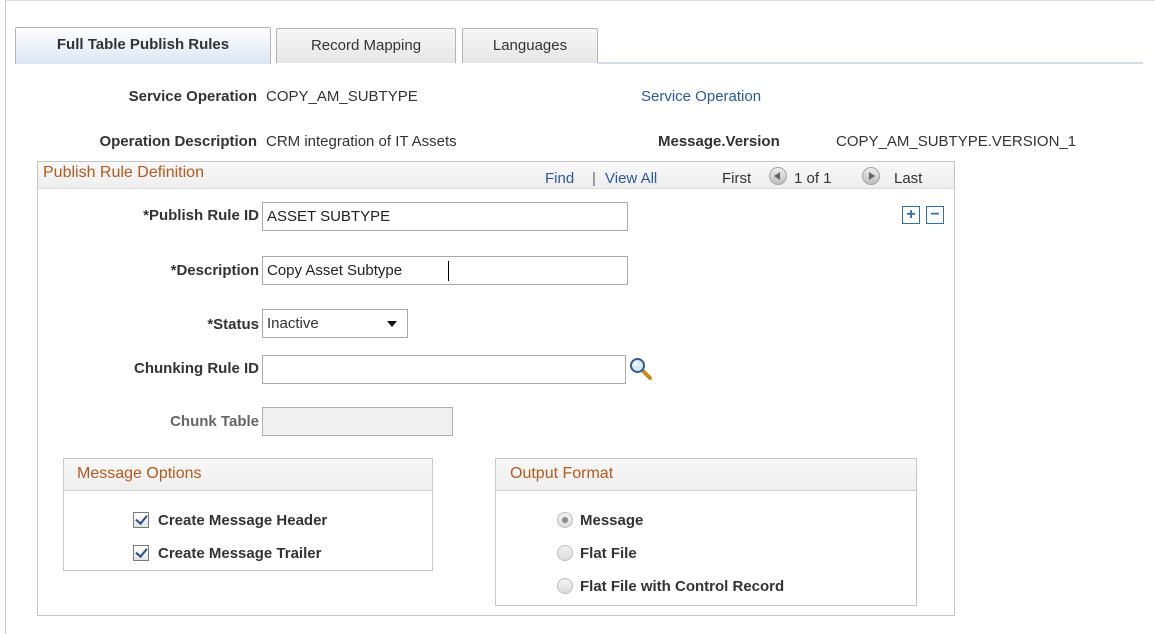 Image resolution: width=1155 pixels, height=634 pixels. Describe the element at coordinates (565, 553) in the screenshot. I see `output-format-flat-file-radio` at that location.